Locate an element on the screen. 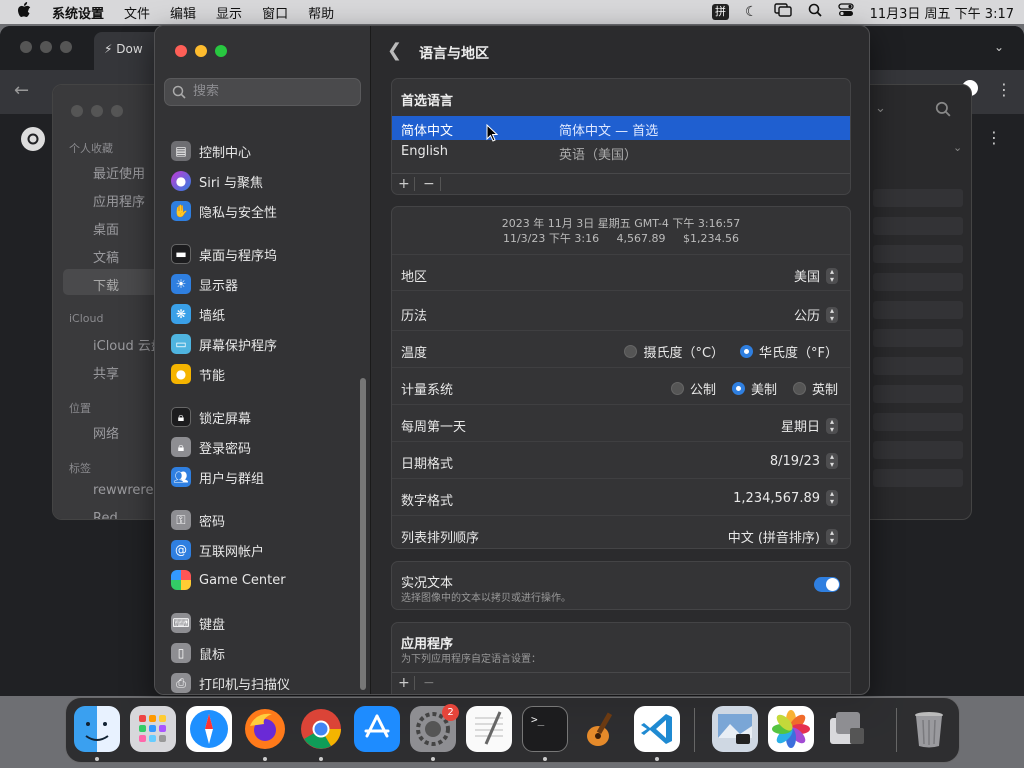 Image resolution: width=1024 pixels, height=768 pixels. region-row: 地区 美国 ▴ ▾ is located at coordinates (621, 272).